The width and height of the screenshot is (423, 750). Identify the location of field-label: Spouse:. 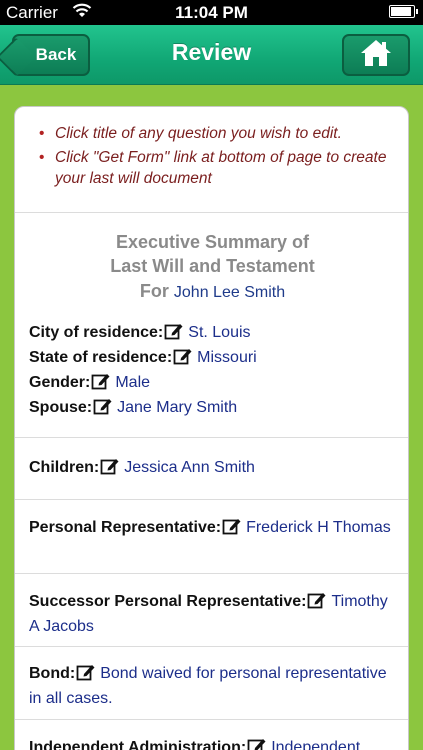
(60, 407).